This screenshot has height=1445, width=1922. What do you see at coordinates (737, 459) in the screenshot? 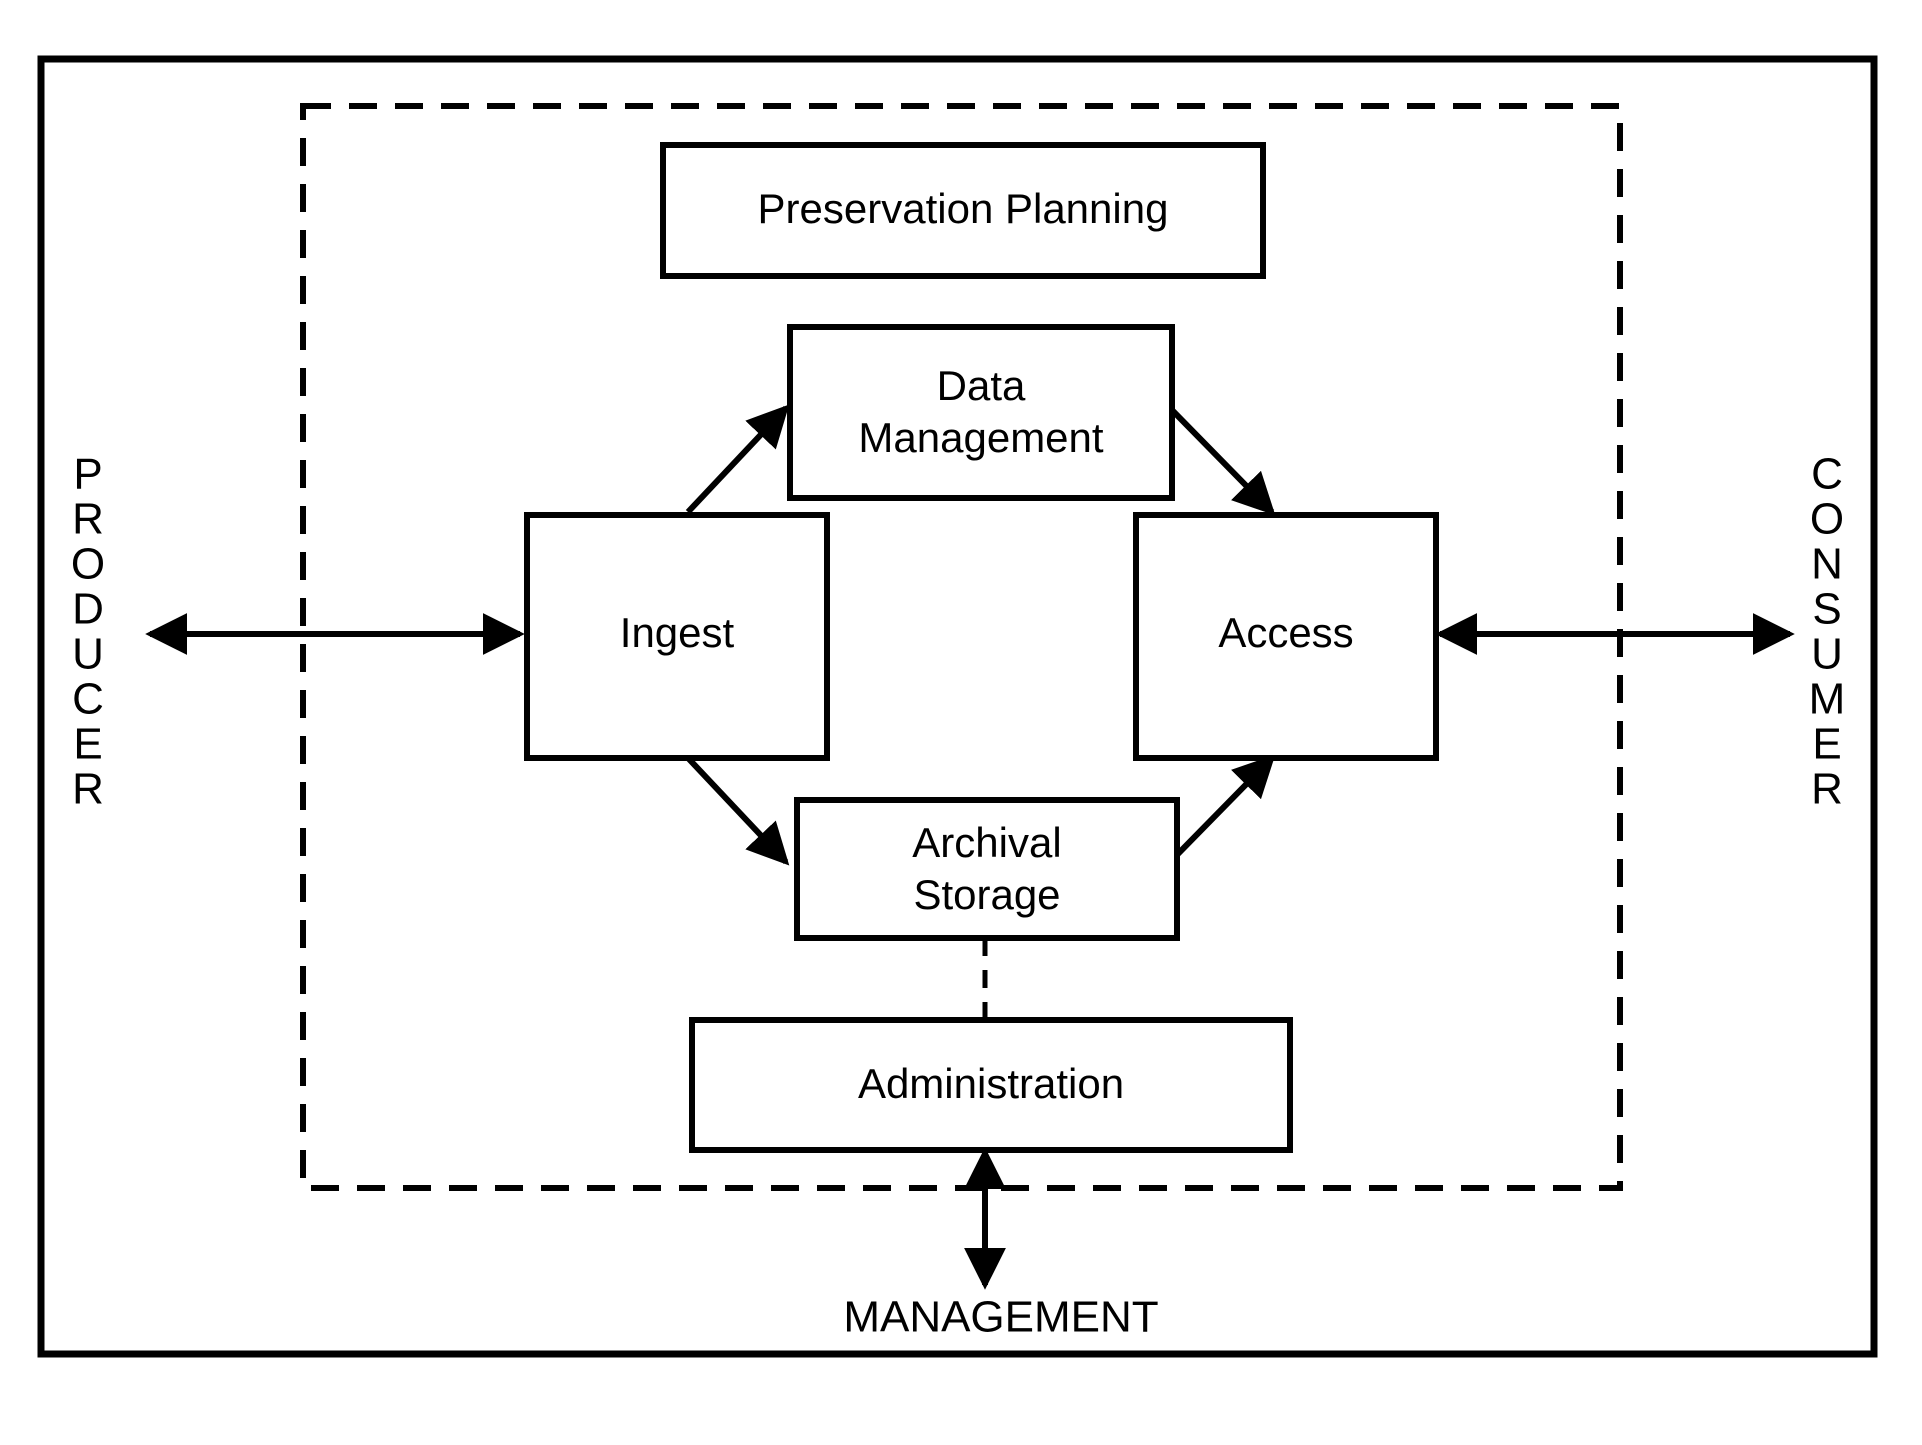
I see `connector-ingest-to-data-management` at bounding box center [737, 459].